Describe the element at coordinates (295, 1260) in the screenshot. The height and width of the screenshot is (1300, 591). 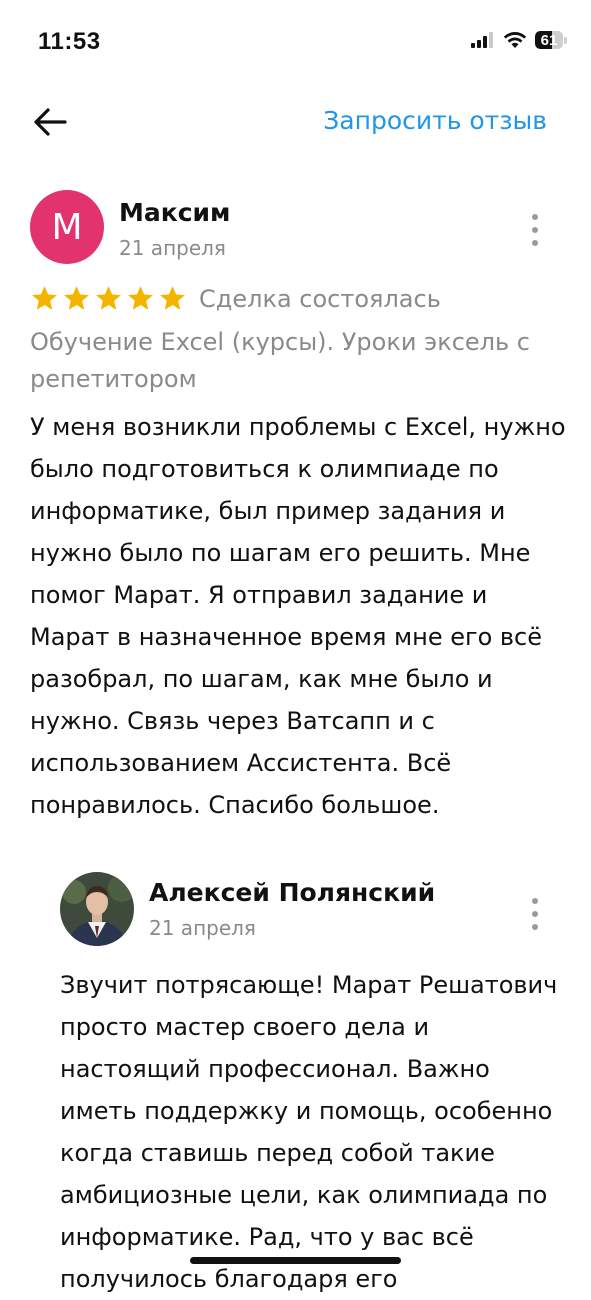
I see `home-indicator` at that location.